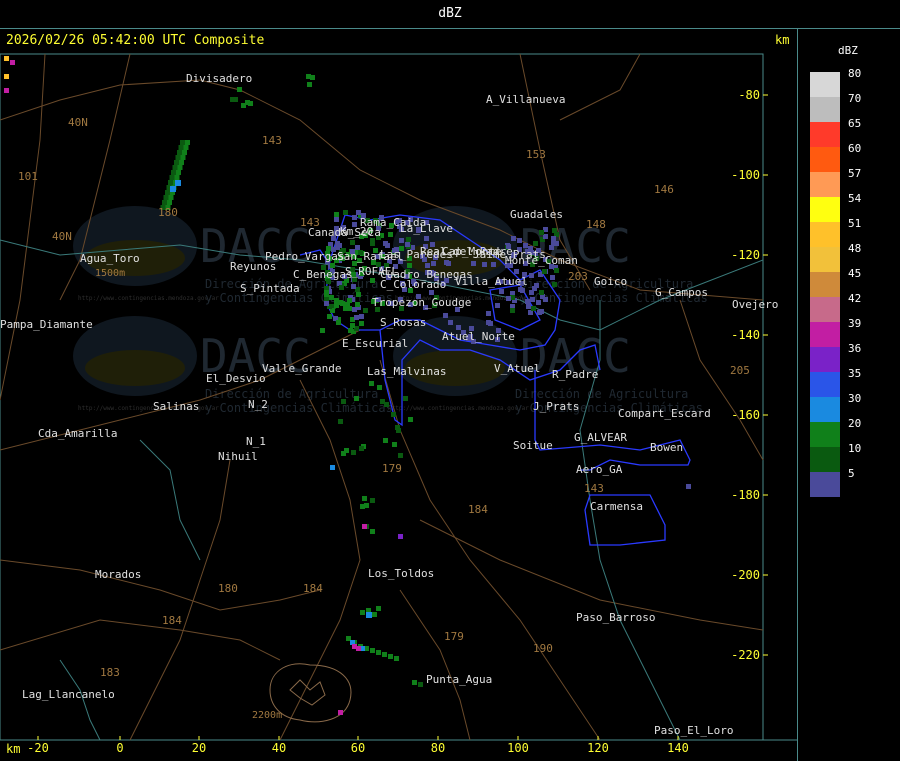  I want to click on route-label: 180, so click(168, 212).